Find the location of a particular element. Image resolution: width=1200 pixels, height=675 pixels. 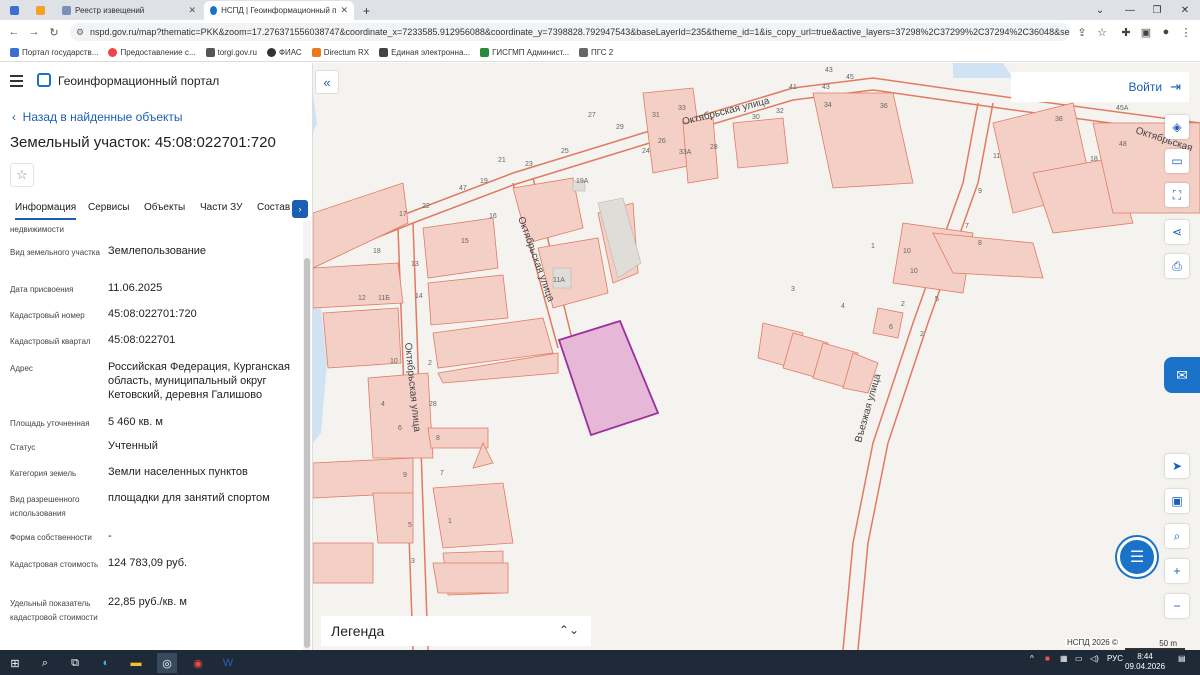

system-clock: 8:44 09.04.2026 is located at coordinates (1145, 662).